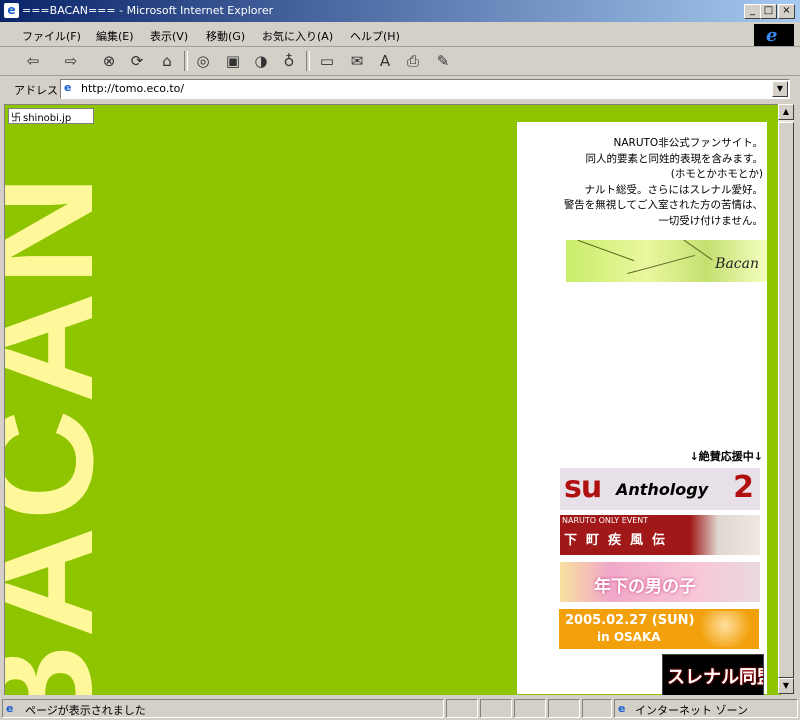  Describe the element at coordinates (674, 158) in the screenshot. I see `notice-line: 同人的要素と同姓的表現を含みます。` at that location.